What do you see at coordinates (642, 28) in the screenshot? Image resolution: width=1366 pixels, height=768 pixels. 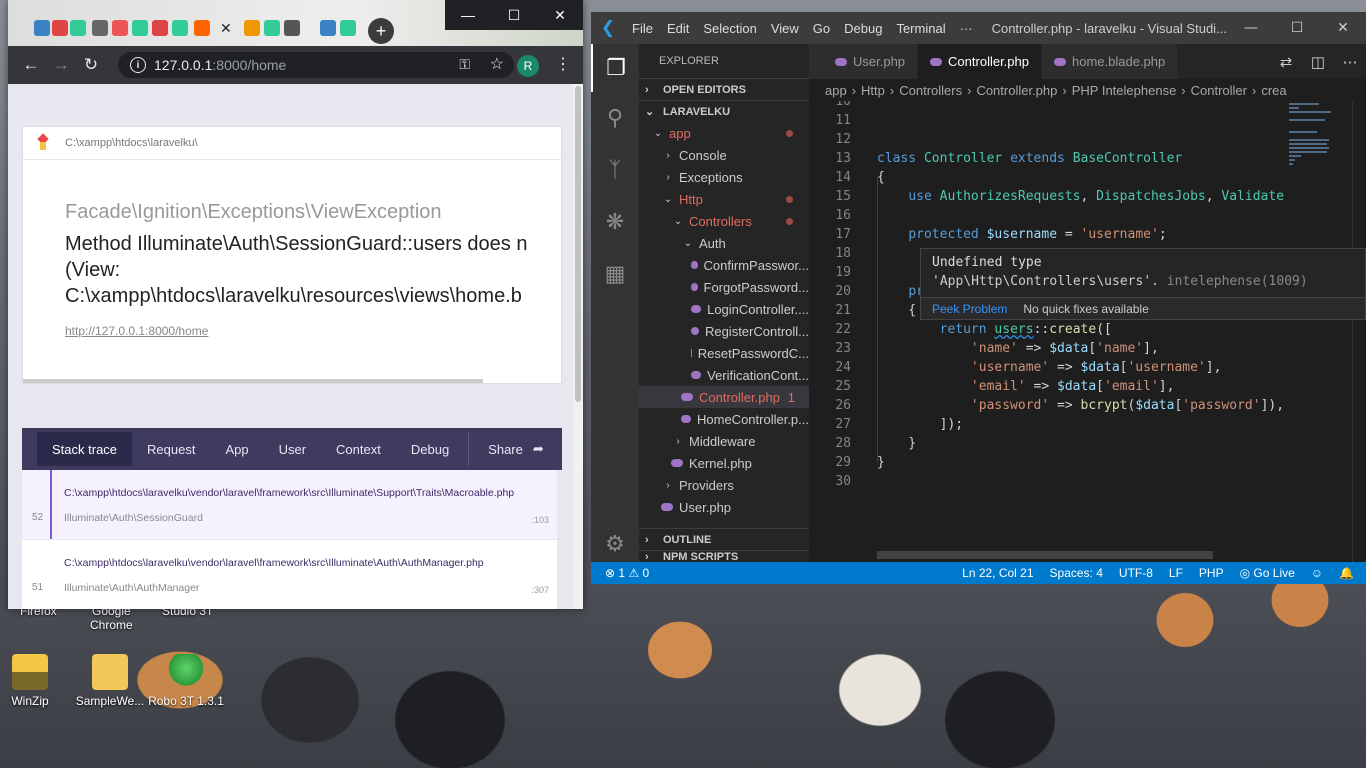 I see `menu-file: File` at bounding box center [642, 28].